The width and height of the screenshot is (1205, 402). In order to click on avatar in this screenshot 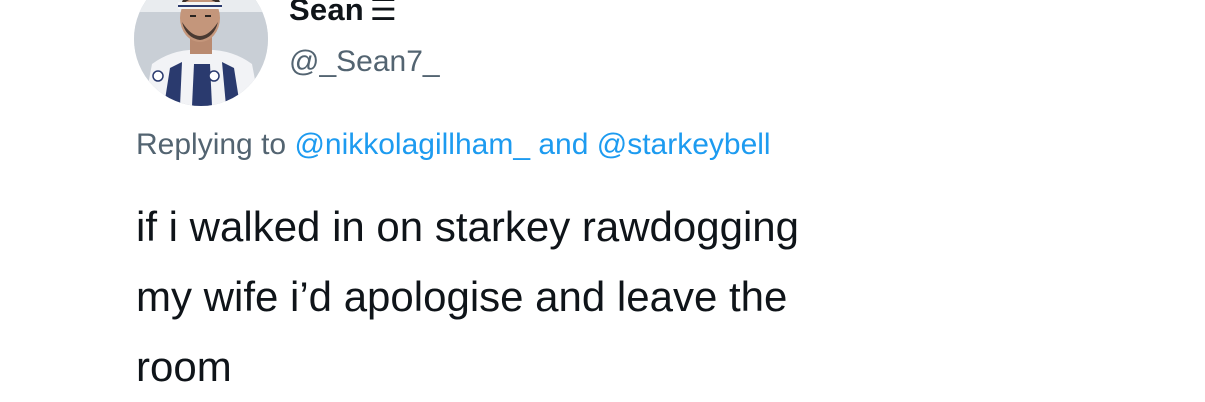, I will do `click(201, 53)`.